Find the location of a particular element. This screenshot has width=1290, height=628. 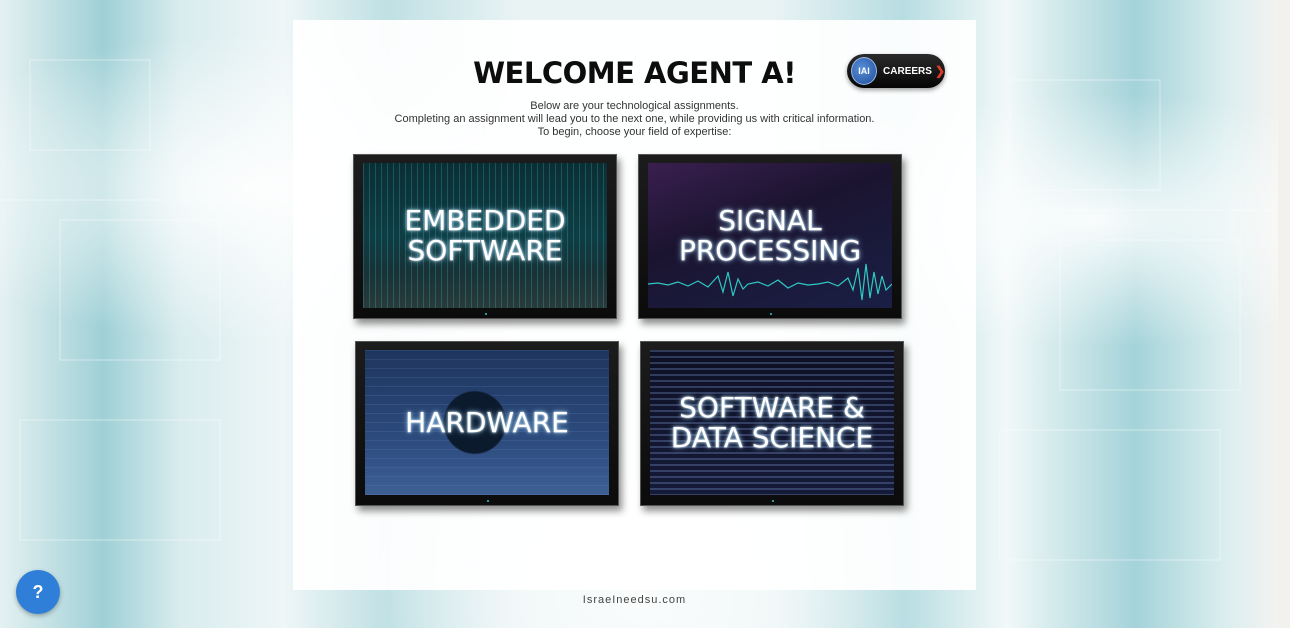

tile-label: SIGNAL PROCESSING is located at coordinates (770, 235).